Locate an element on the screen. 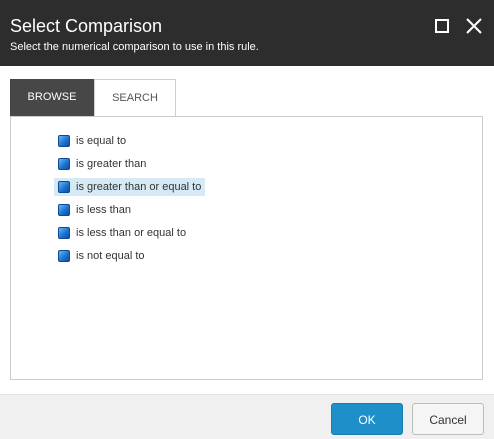  tab-browse: BROWSE is located at coordinates (52, 97).